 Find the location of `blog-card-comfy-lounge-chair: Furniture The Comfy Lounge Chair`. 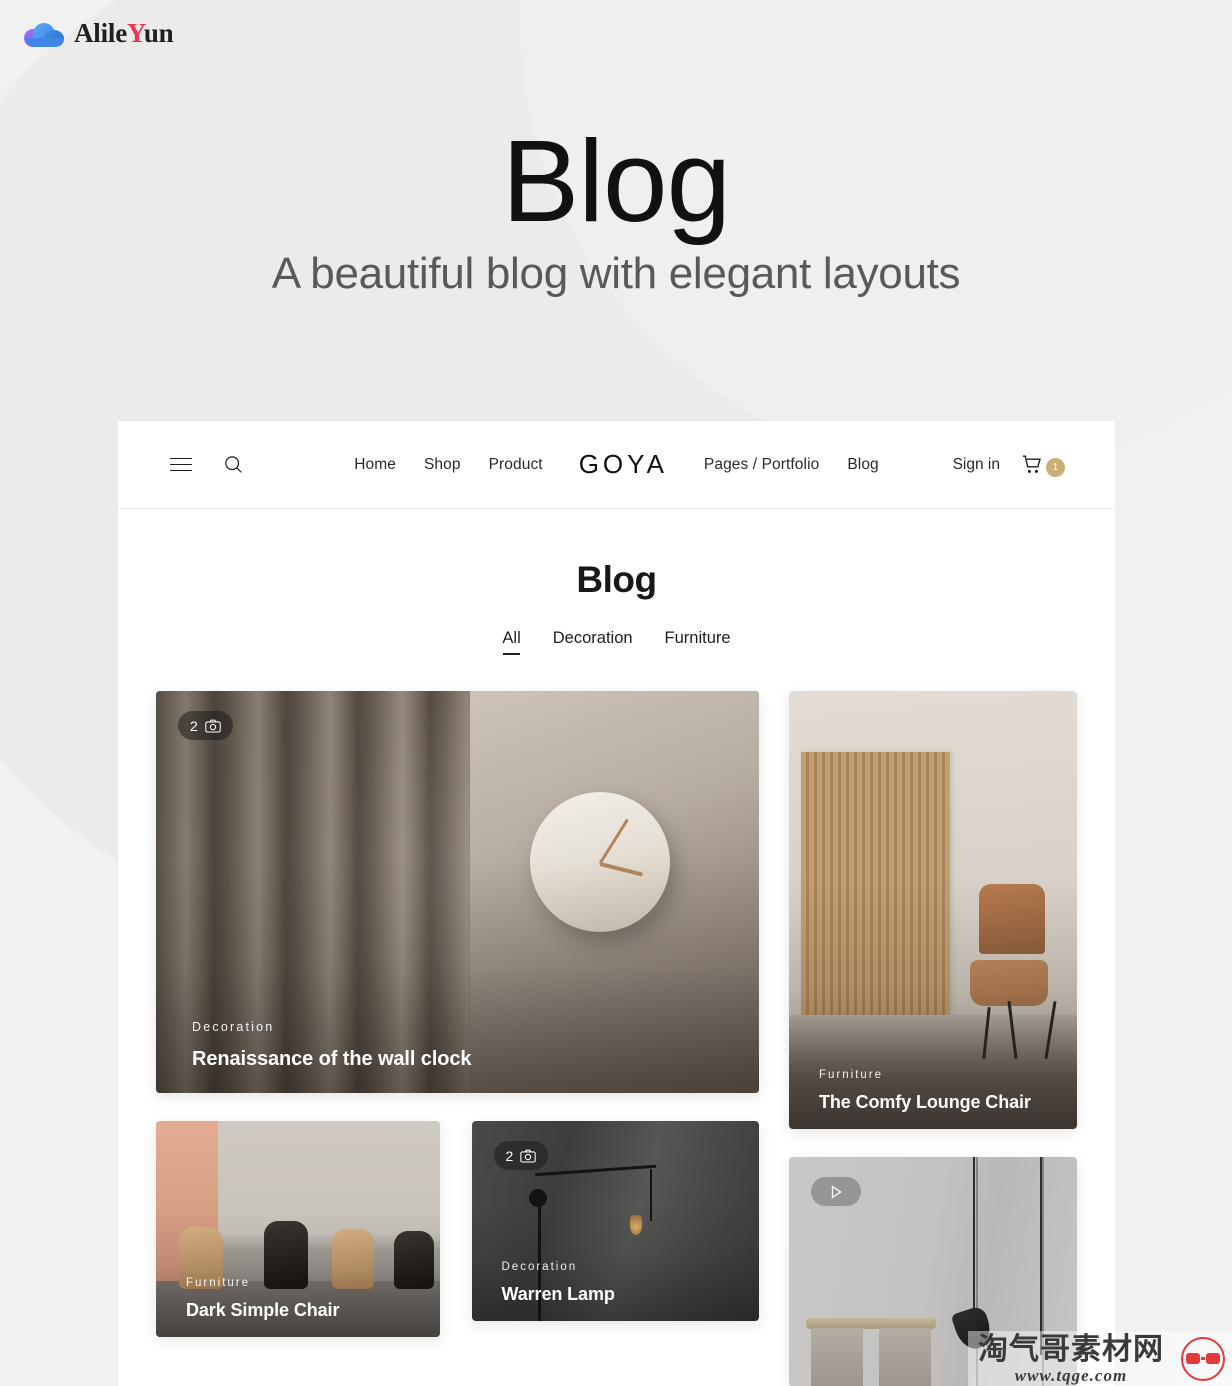

blog-card-comfy-lounge-chair: Furniture The Comfy Lounge Chair is located at coordinates (933, 910).